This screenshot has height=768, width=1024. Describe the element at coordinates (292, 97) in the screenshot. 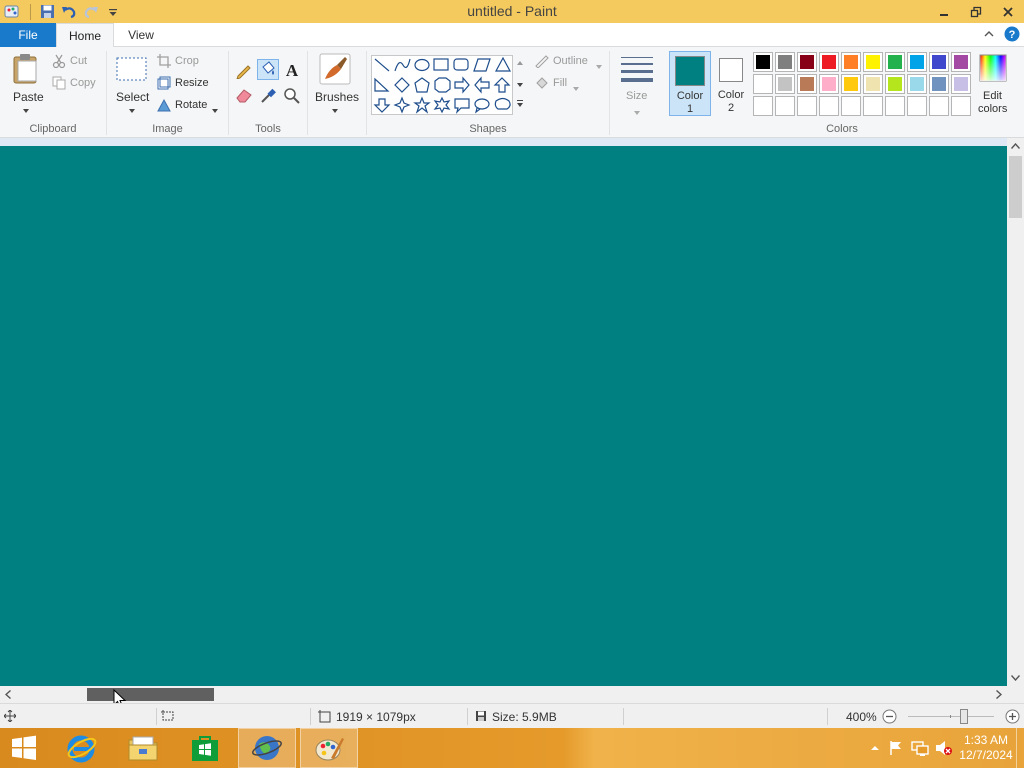

I see `magnifier-icon` at that location.